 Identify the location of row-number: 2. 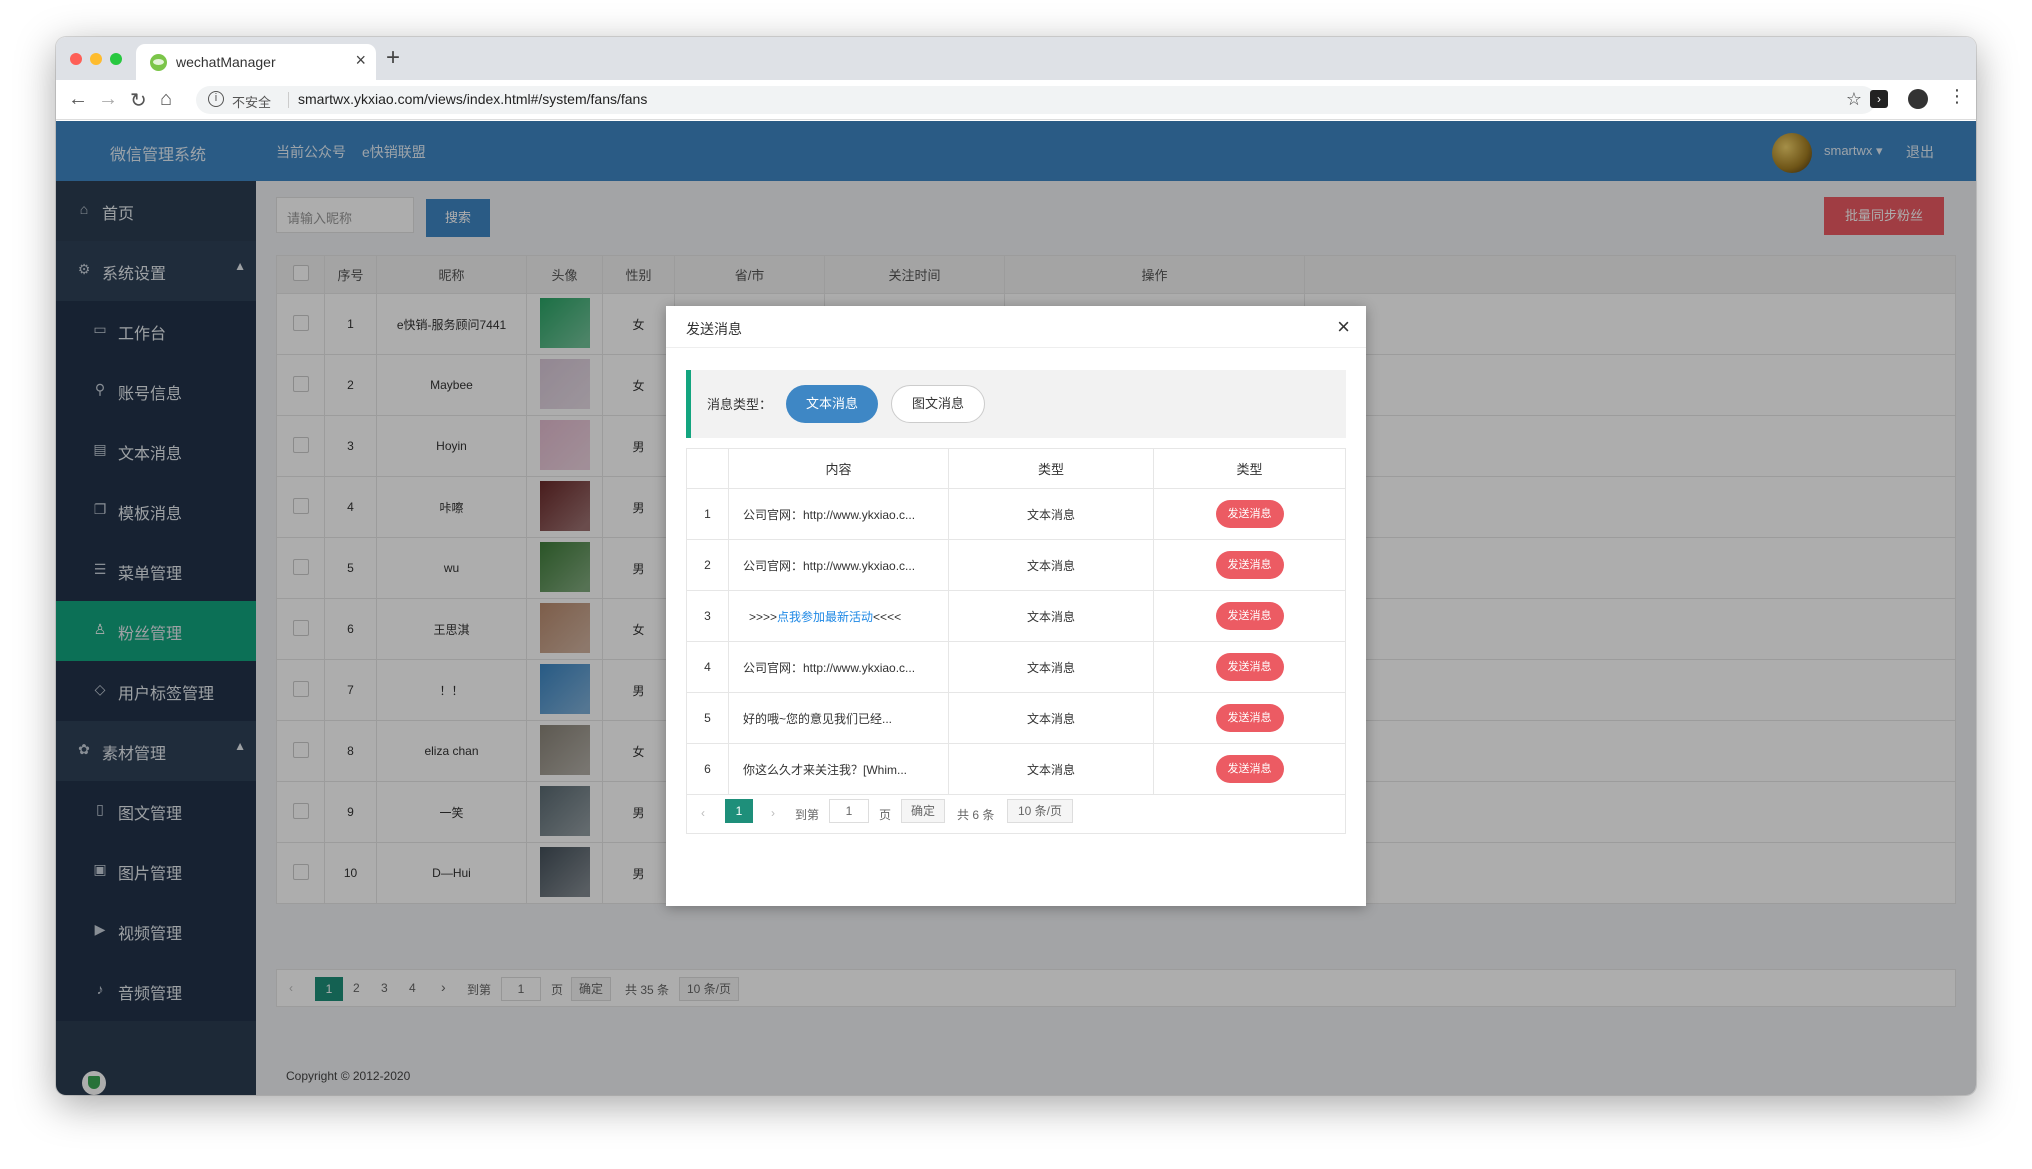
(707, 565).